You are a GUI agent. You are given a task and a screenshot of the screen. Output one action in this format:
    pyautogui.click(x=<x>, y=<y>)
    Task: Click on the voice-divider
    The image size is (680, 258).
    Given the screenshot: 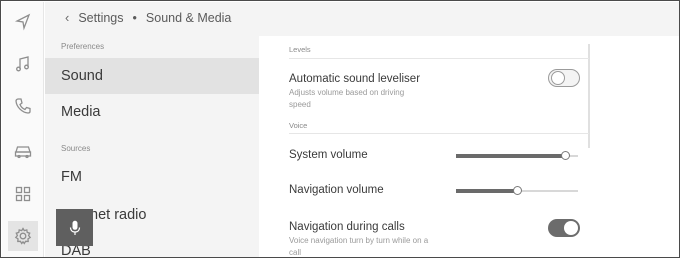 What is the action you would take?
    pyautogui.click(x=439, y=133)
    